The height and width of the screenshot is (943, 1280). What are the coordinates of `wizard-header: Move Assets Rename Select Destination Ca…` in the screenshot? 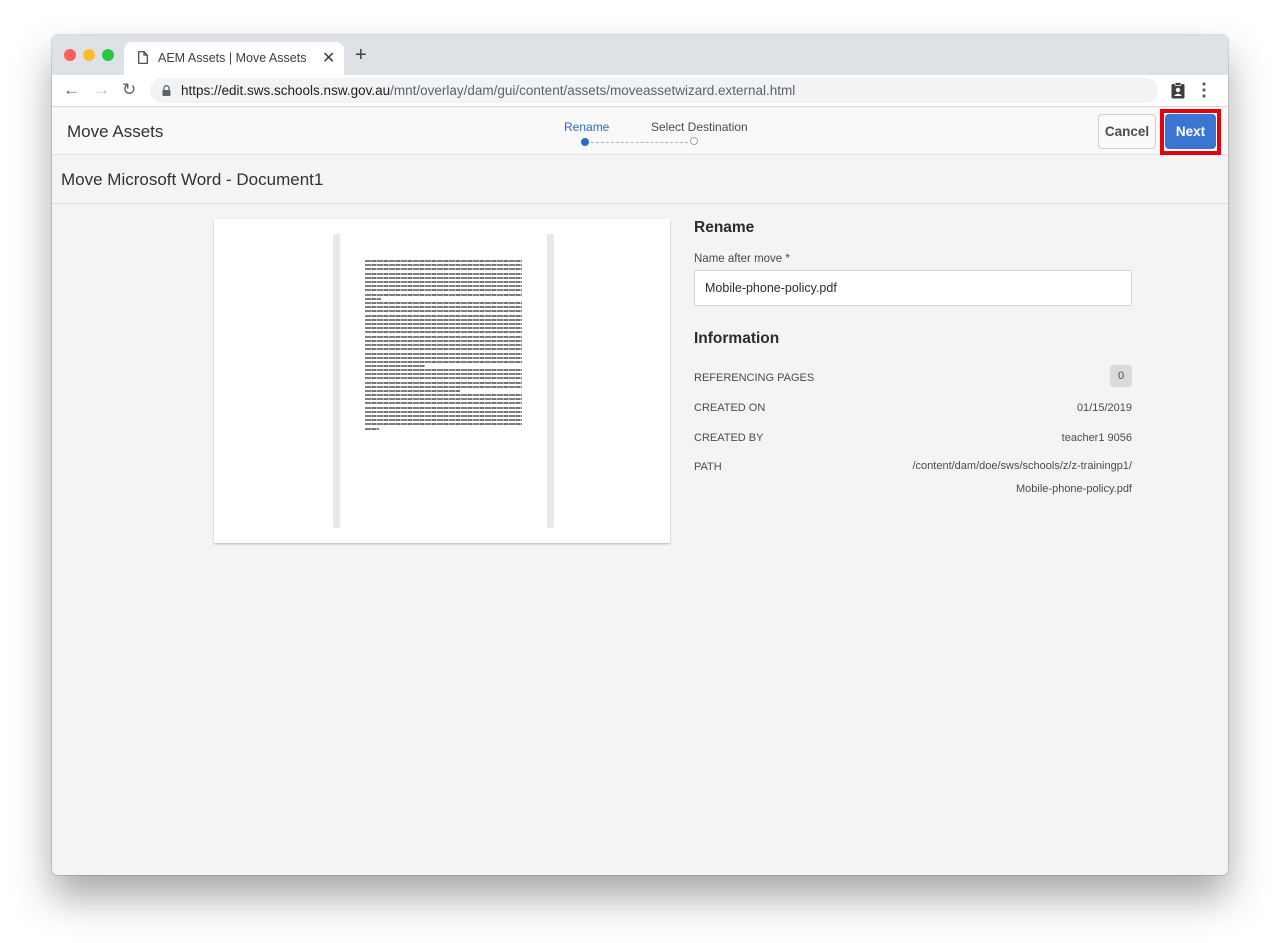 It's located at (640, 131).